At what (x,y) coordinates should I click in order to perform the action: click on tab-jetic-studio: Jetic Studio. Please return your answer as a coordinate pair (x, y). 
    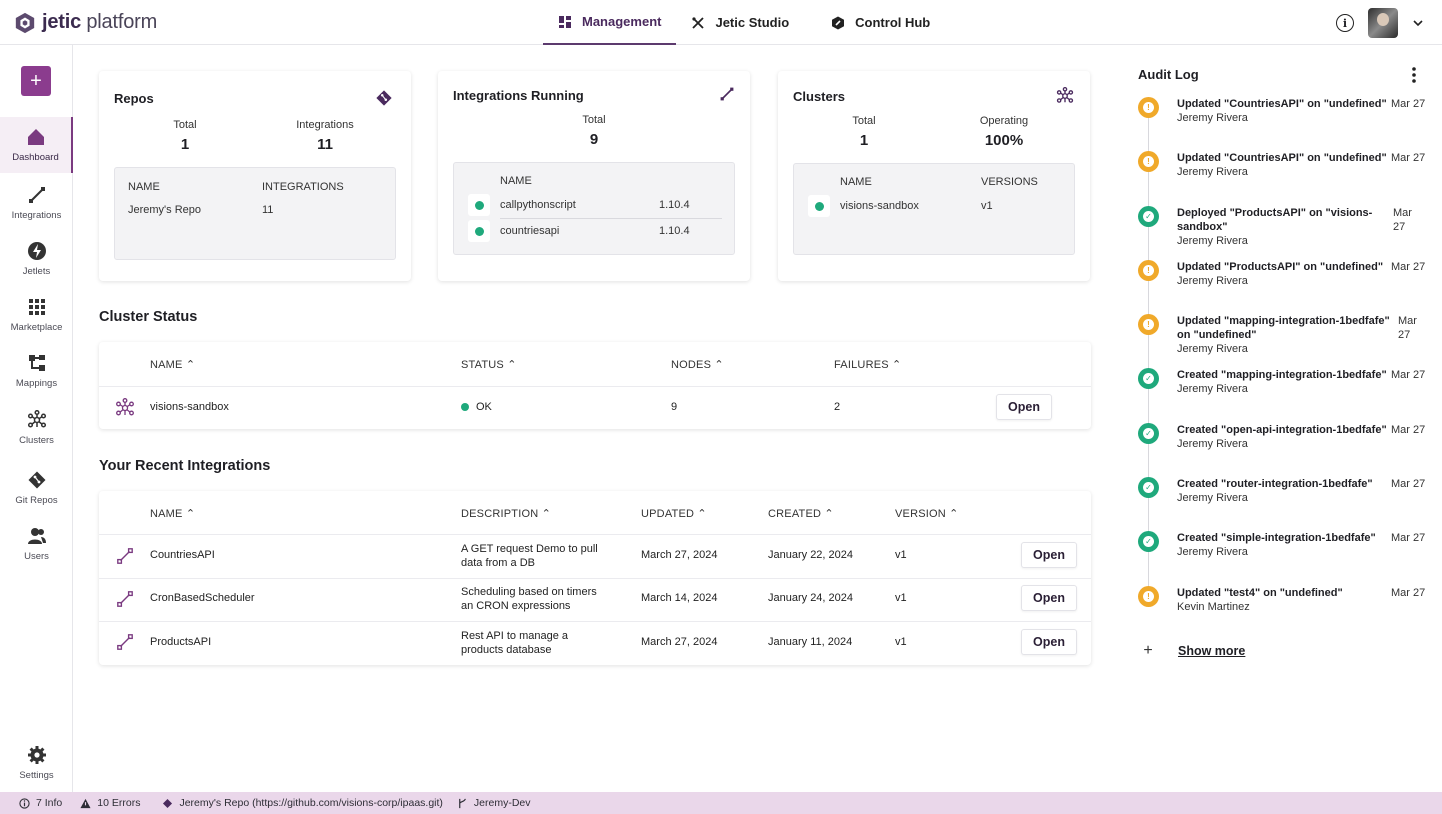
    Looking at the image, I should click on (740, 22).